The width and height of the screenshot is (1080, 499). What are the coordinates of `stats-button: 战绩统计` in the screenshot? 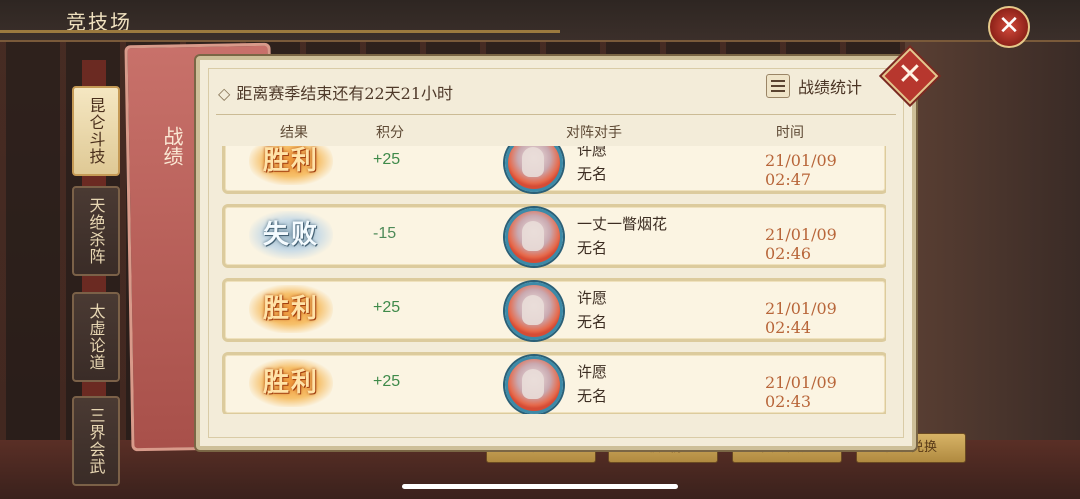 It's located at (814, 86).